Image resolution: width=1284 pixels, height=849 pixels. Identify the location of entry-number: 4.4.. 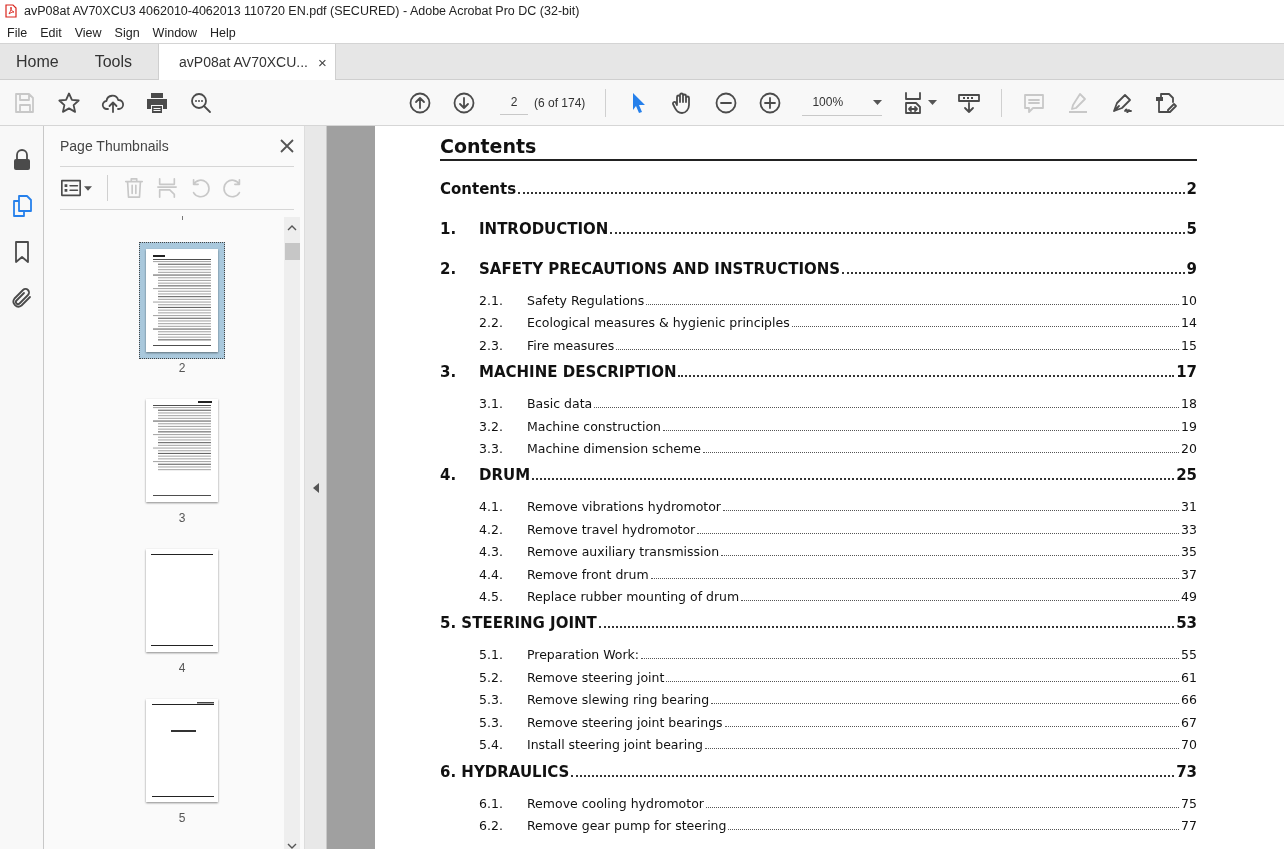
(491, 574).